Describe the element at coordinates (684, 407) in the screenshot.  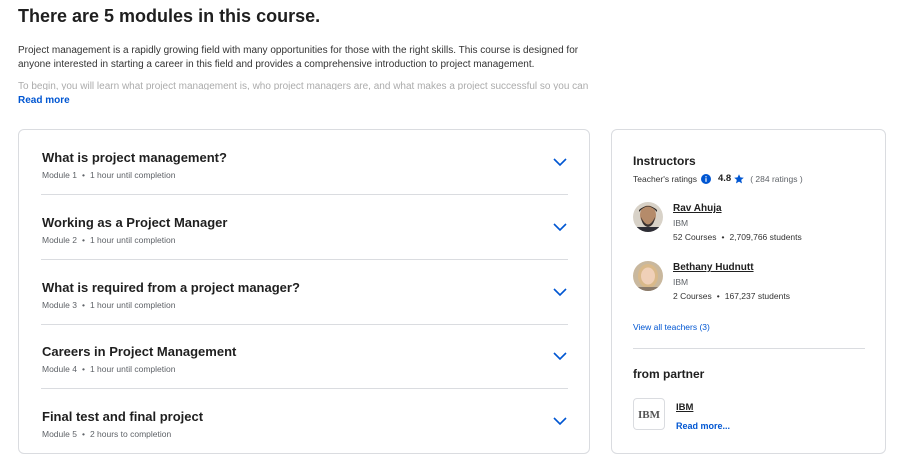
I see `partner-name: IBM` at that location.